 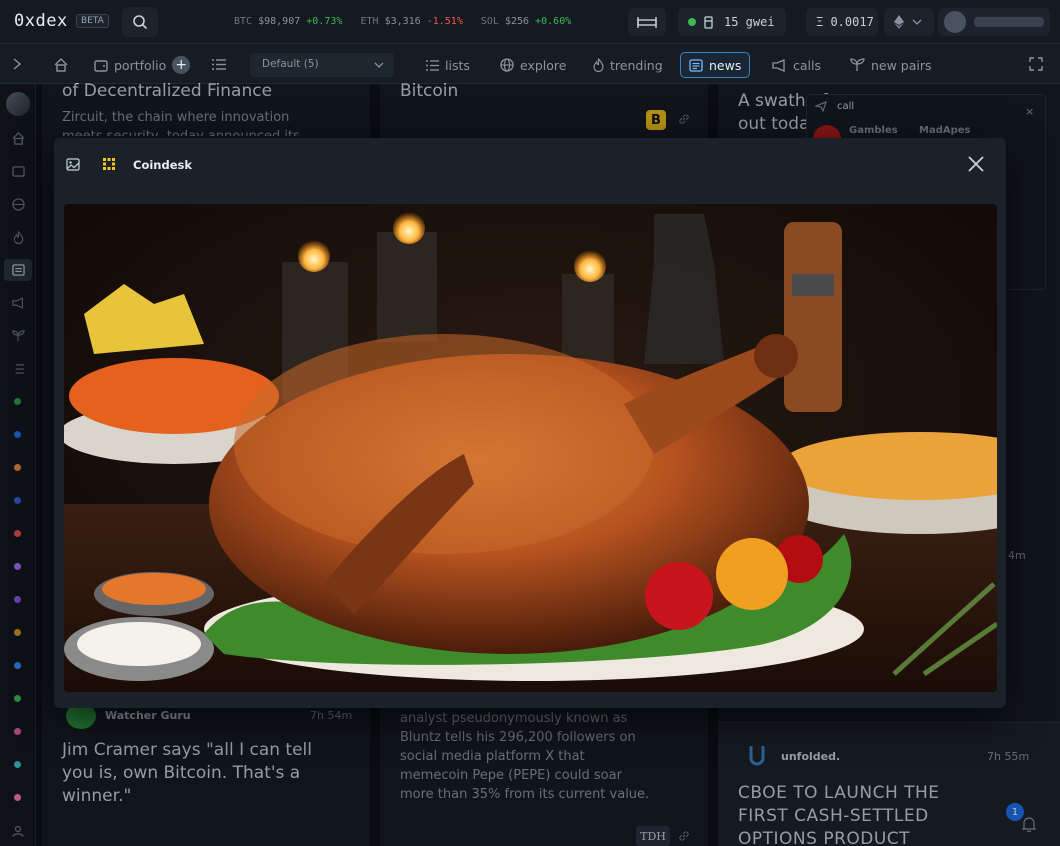 What do you see at coordinates (92, 21) in the screenshot?
I see `beta-badge: BETA` at bounding box center [92, 21].